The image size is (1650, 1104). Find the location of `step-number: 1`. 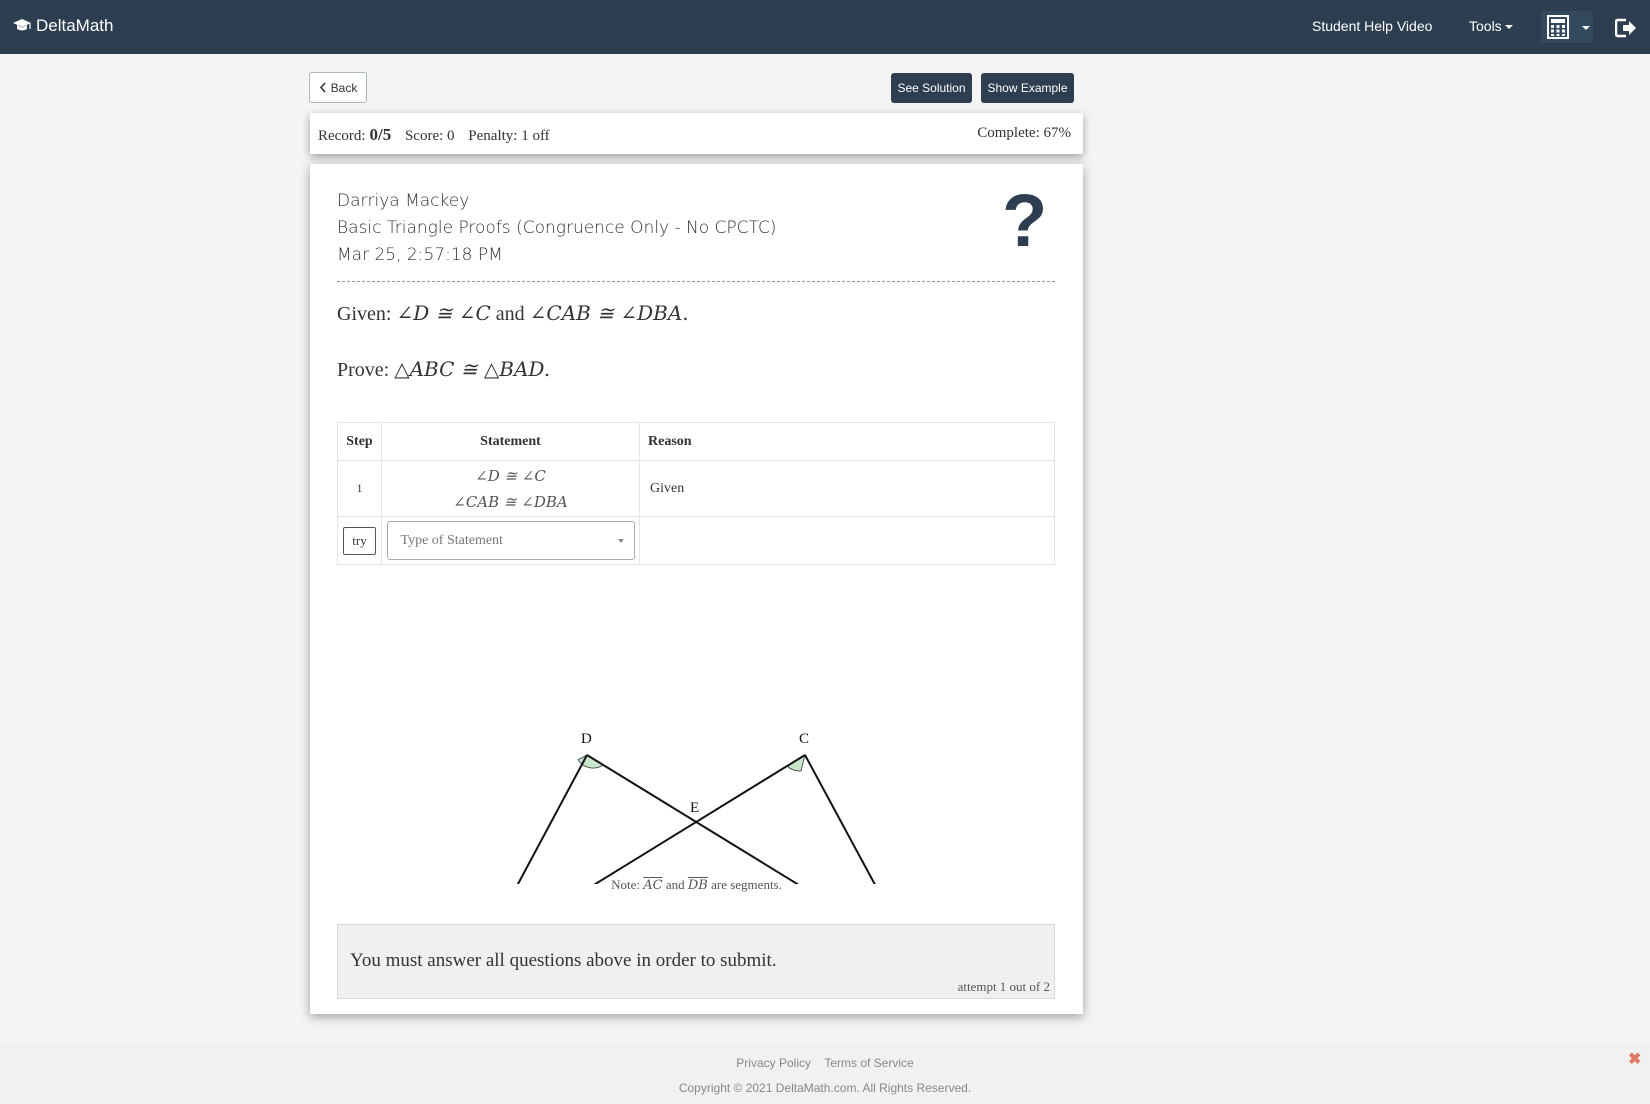

step-number: 1 is located at coordinates (359, 488).